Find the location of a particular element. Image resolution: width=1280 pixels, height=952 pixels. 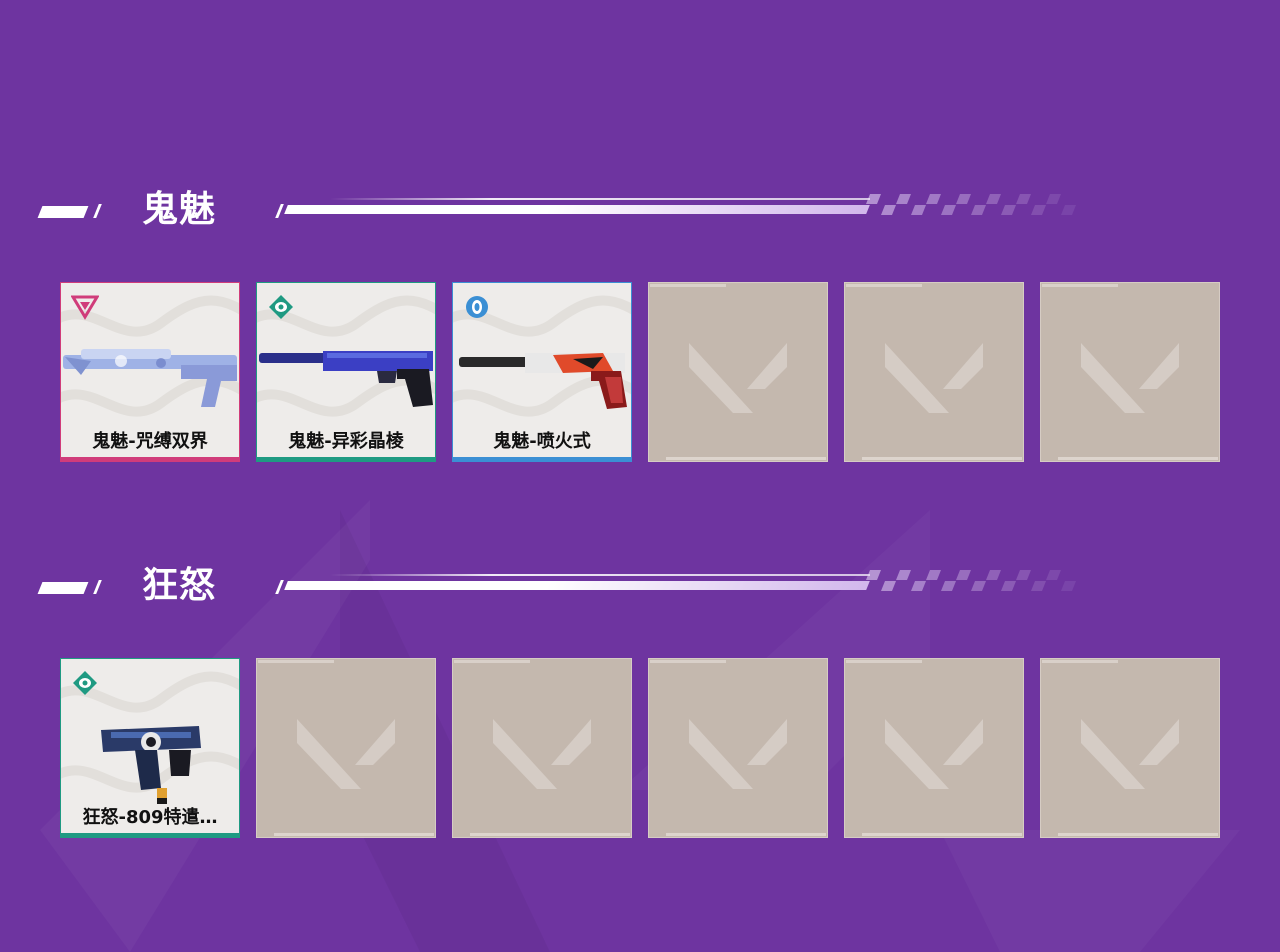

skin-card: 鬼魅-异彩晶棱 is located at coordinates (346, 372).